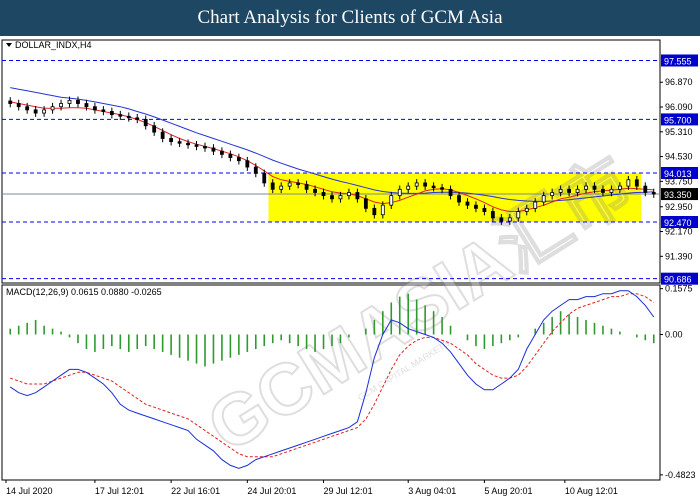 The height and width of the screenshot is (500, 700). Describe the element at coordinates (679, 289) in the screenshot. I see `macd-tick-label: 0.1575` at that location.